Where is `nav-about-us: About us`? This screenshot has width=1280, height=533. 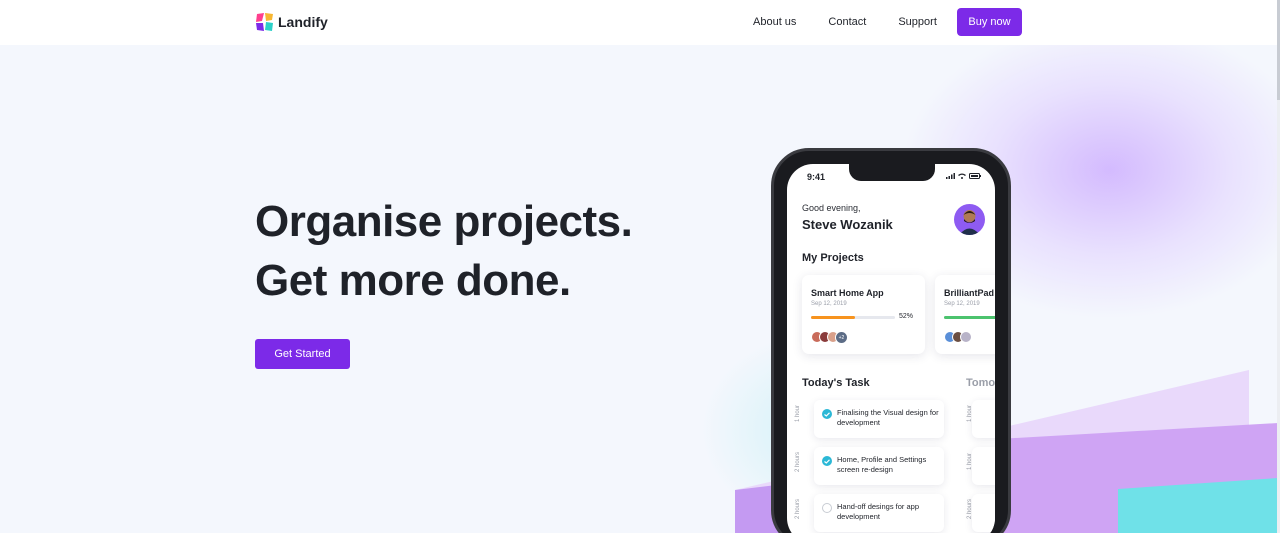 nav-about-us: About us is located at coordinates (774, 22).